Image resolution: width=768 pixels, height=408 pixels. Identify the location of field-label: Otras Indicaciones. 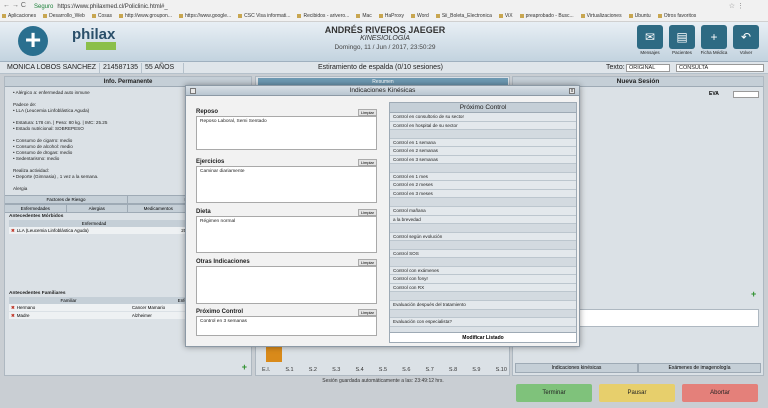
(223, 262).